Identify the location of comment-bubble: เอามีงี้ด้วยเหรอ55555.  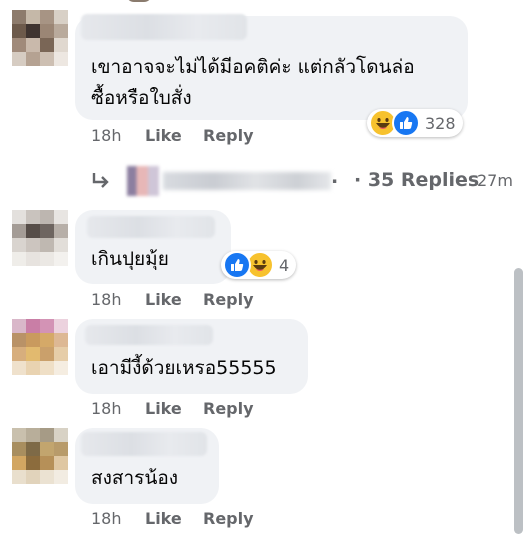
(191, 356).